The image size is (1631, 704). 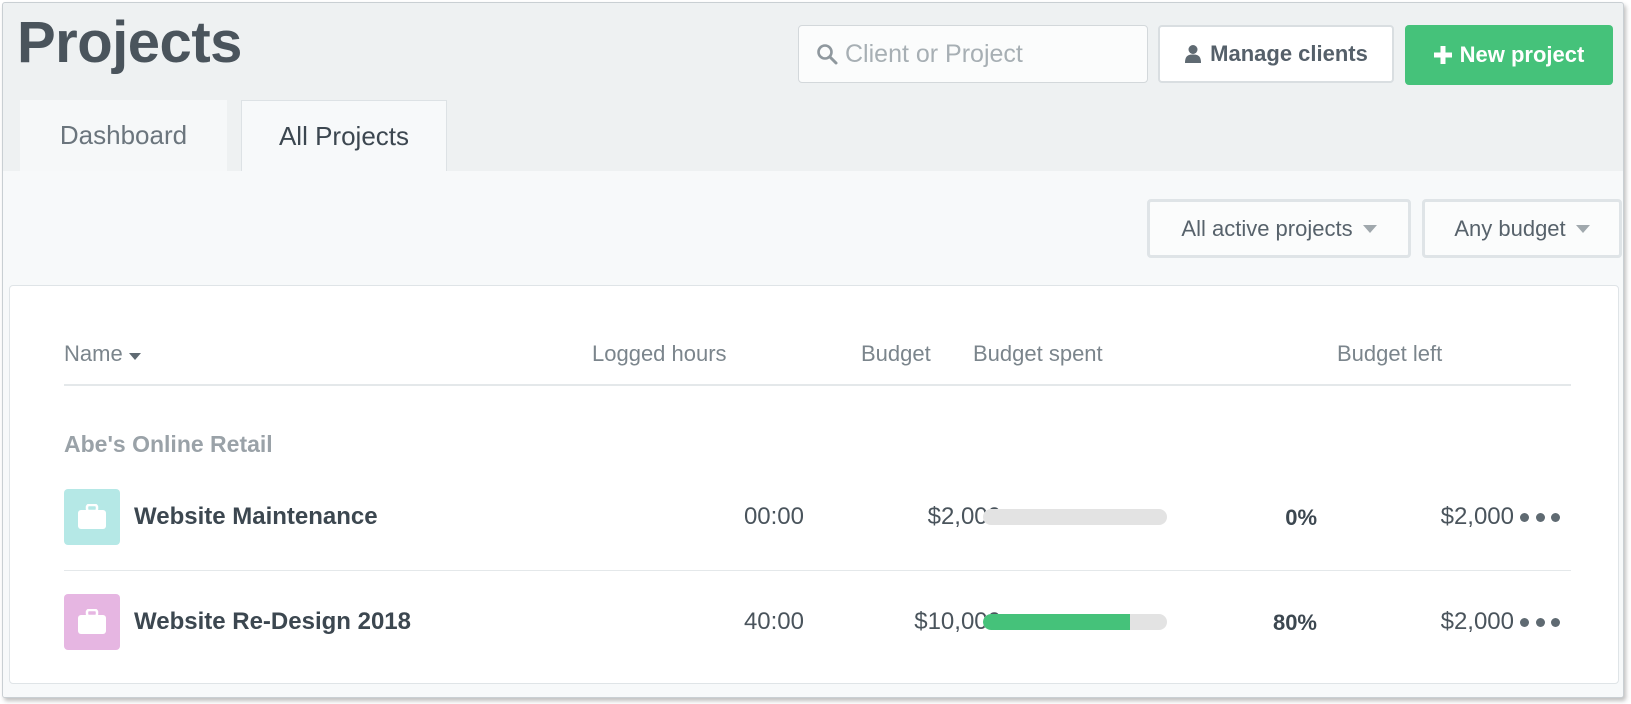 I want to click on tab-all-projects: All Projects, so click(x=344, y=135).